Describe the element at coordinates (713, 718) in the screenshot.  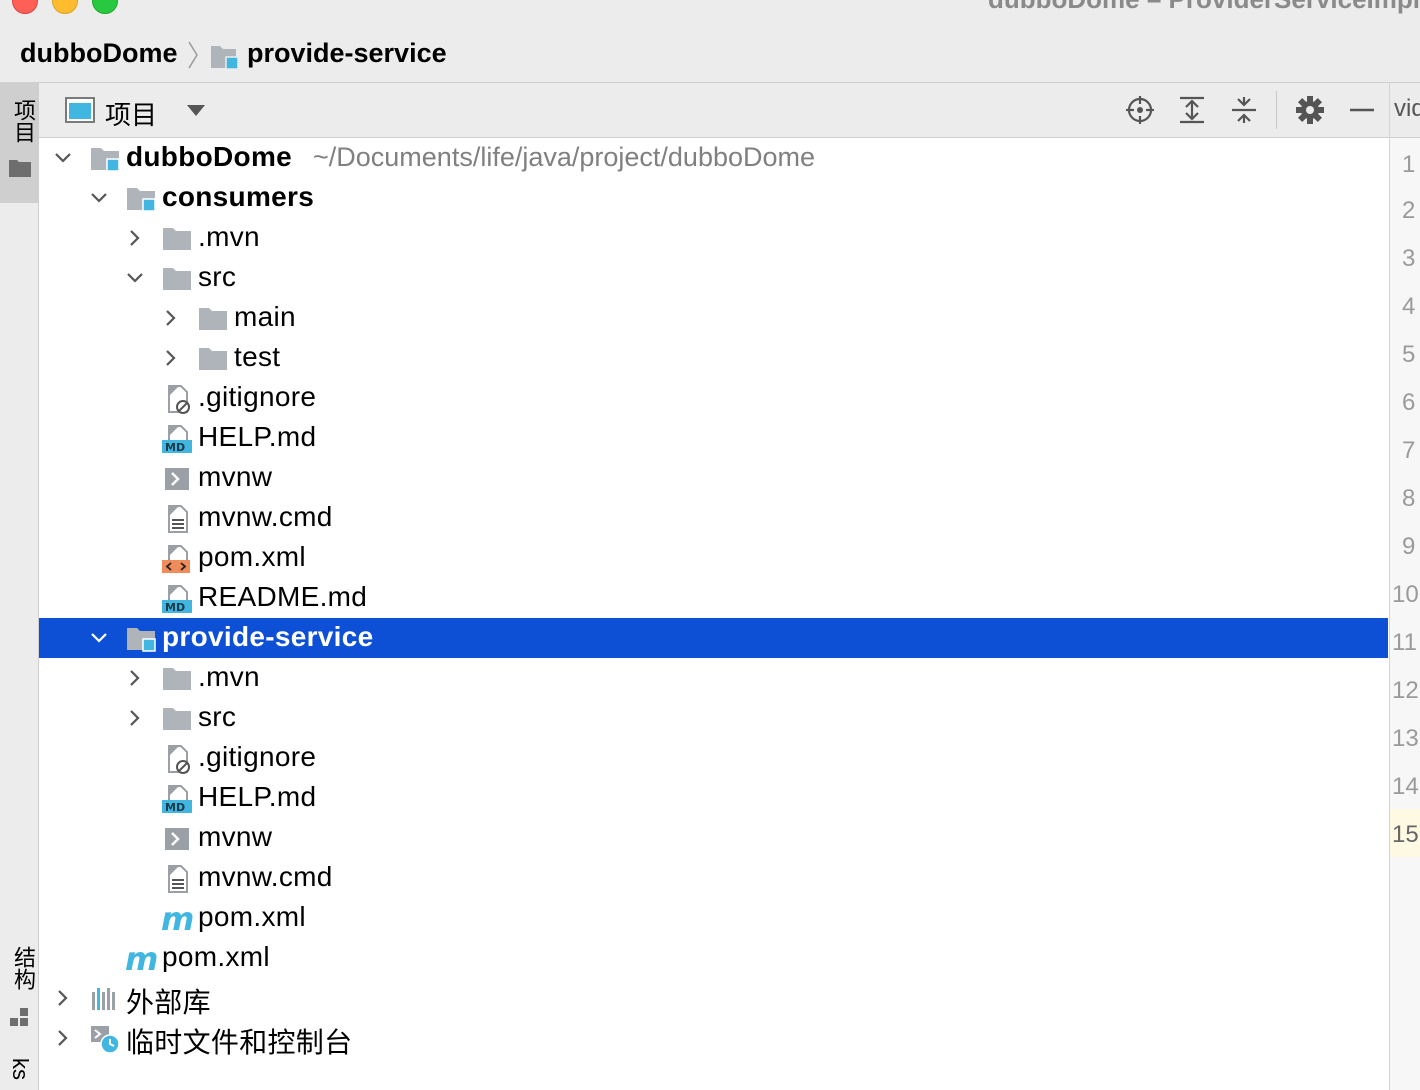
I see `tree-node-provide-src: src` at that location.